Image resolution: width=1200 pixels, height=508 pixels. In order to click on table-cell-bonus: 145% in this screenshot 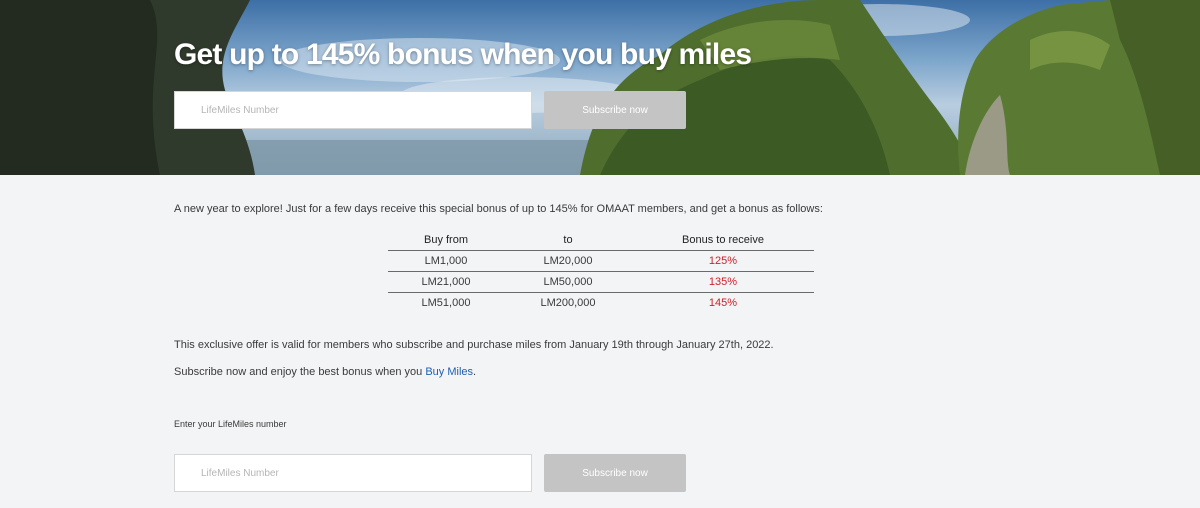, I will do `click(723, 303)`.